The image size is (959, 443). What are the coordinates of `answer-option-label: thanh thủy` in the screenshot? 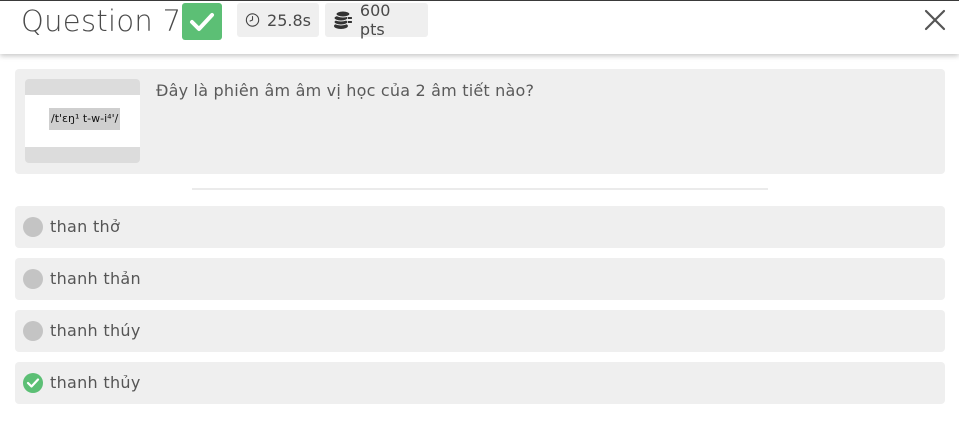 It's located at (95, 382).